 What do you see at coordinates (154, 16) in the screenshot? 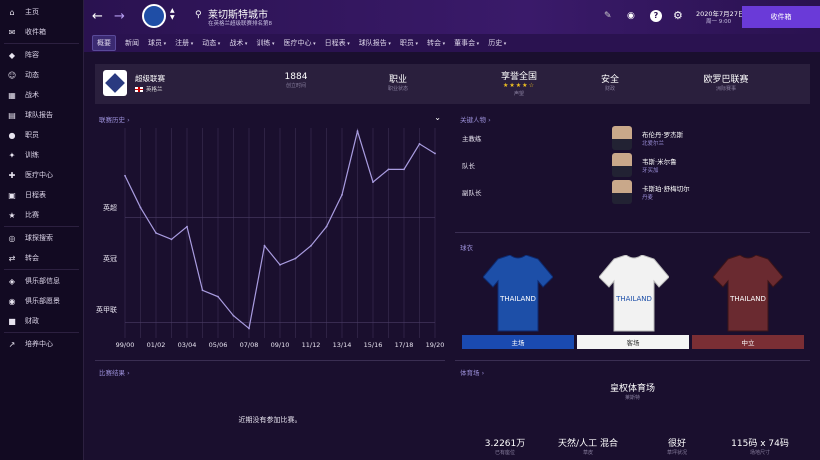
I see `club-crest-icon` at bounding box center [154, 16].